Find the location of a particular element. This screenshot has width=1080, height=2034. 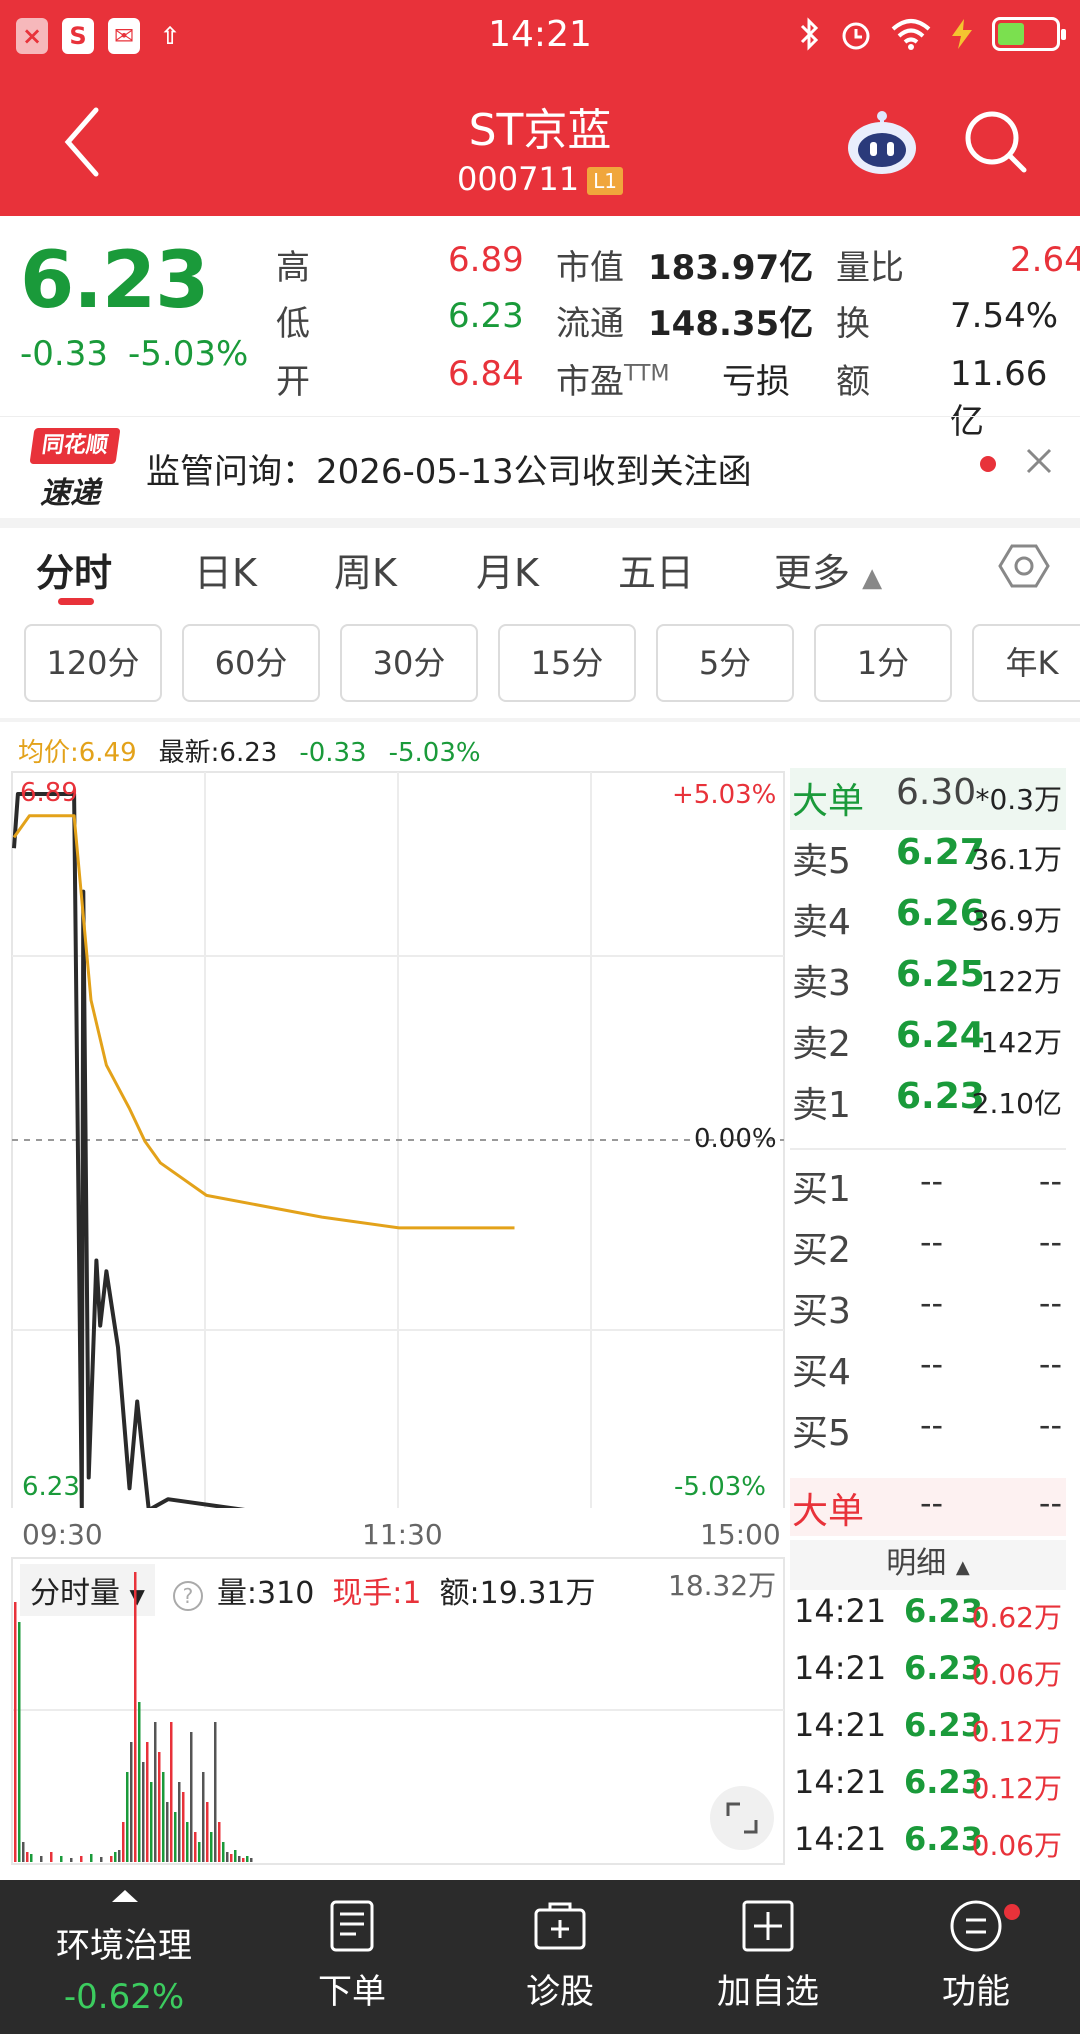

sector-button: 环境治理 -0.62% is located at coordinates (124, 1948).